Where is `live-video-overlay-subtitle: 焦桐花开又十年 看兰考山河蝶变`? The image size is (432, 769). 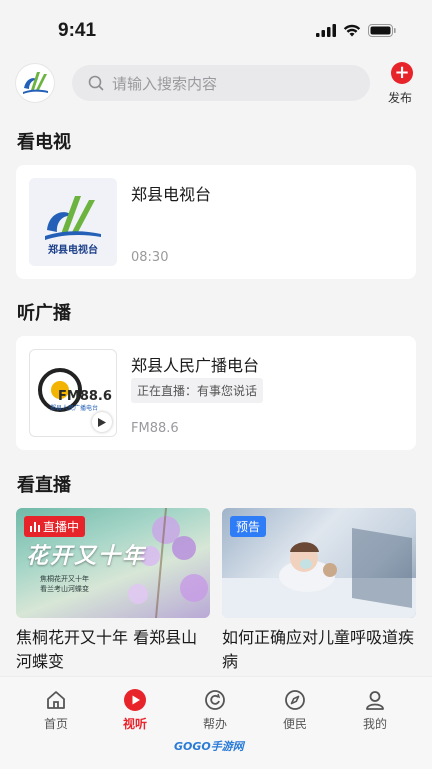 live-video-overlay-subtitle: 焦桐花开又十年 看兰考山河蝶变 is located at coordinates (64, 584).